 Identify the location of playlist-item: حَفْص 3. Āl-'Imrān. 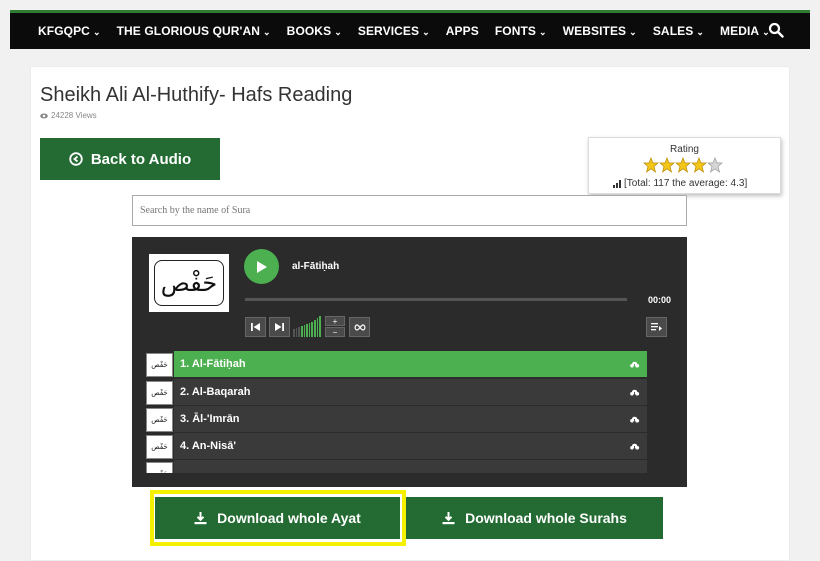
(402, 419).